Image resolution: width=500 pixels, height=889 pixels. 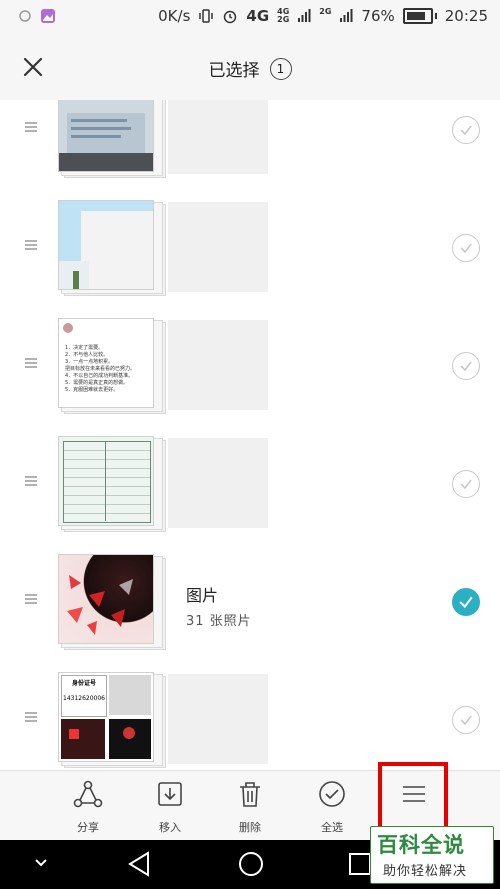 I want to click on alarm-icon, so click(x=230, y=17).